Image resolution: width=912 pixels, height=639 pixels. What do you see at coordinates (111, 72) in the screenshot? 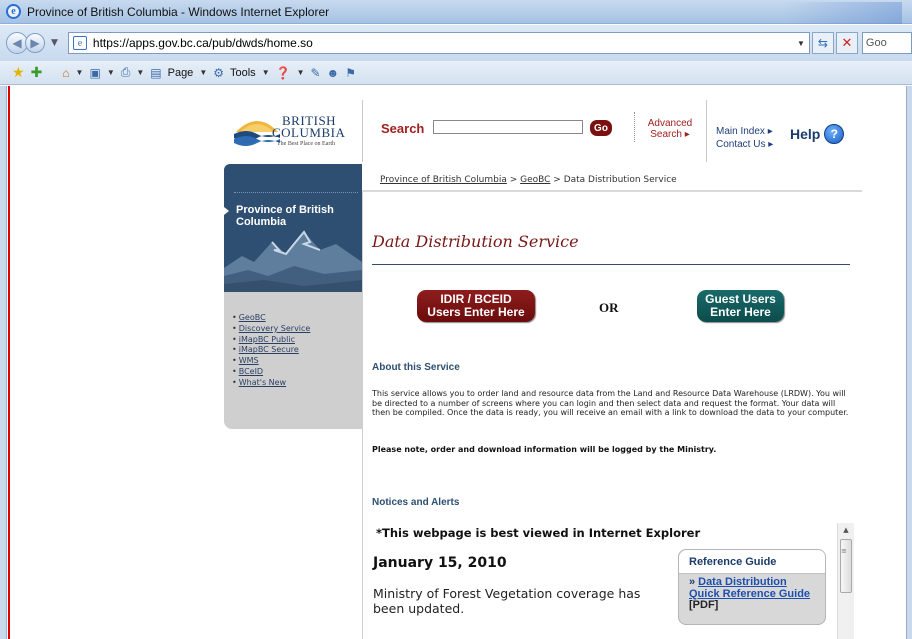
I see `feeds-caret-icon: ▼` at bounding box center [111, 72].